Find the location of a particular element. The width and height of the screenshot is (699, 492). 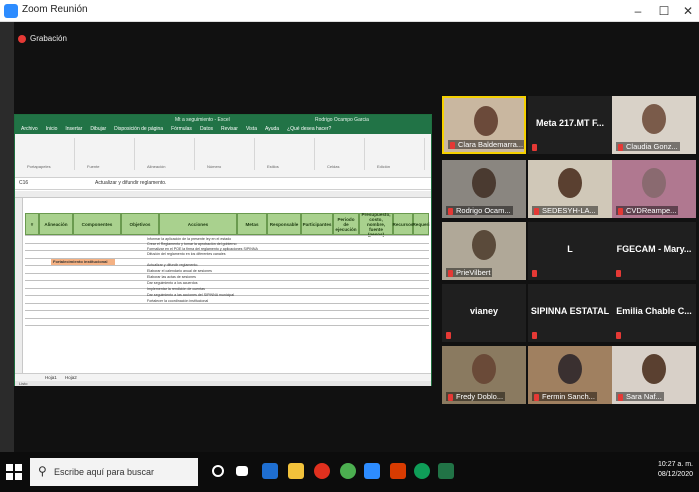

sheet-tab-1: Hoja1 is located at coordinates (51, 377).